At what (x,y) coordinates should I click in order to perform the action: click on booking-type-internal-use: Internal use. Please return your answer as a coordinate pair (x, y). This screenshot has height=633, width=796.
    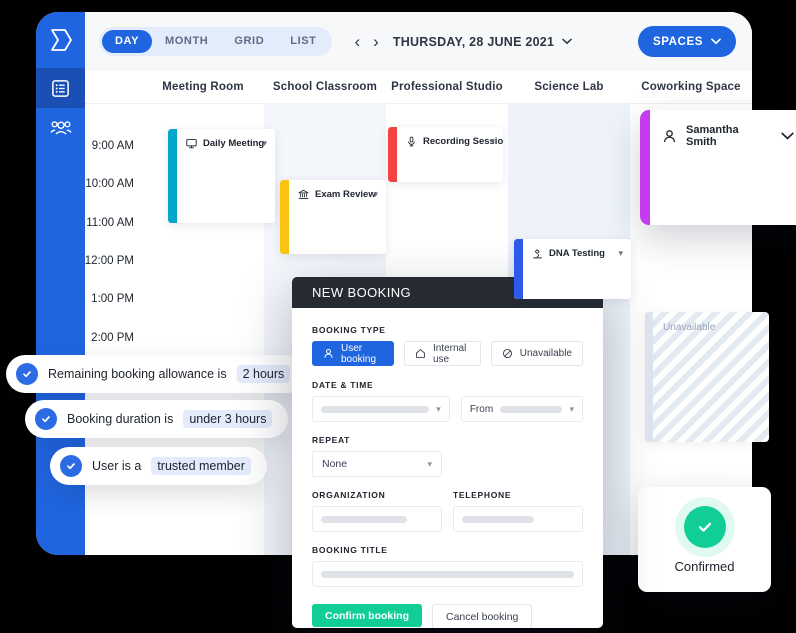
    Looking at the image, I should click on (442, 353).